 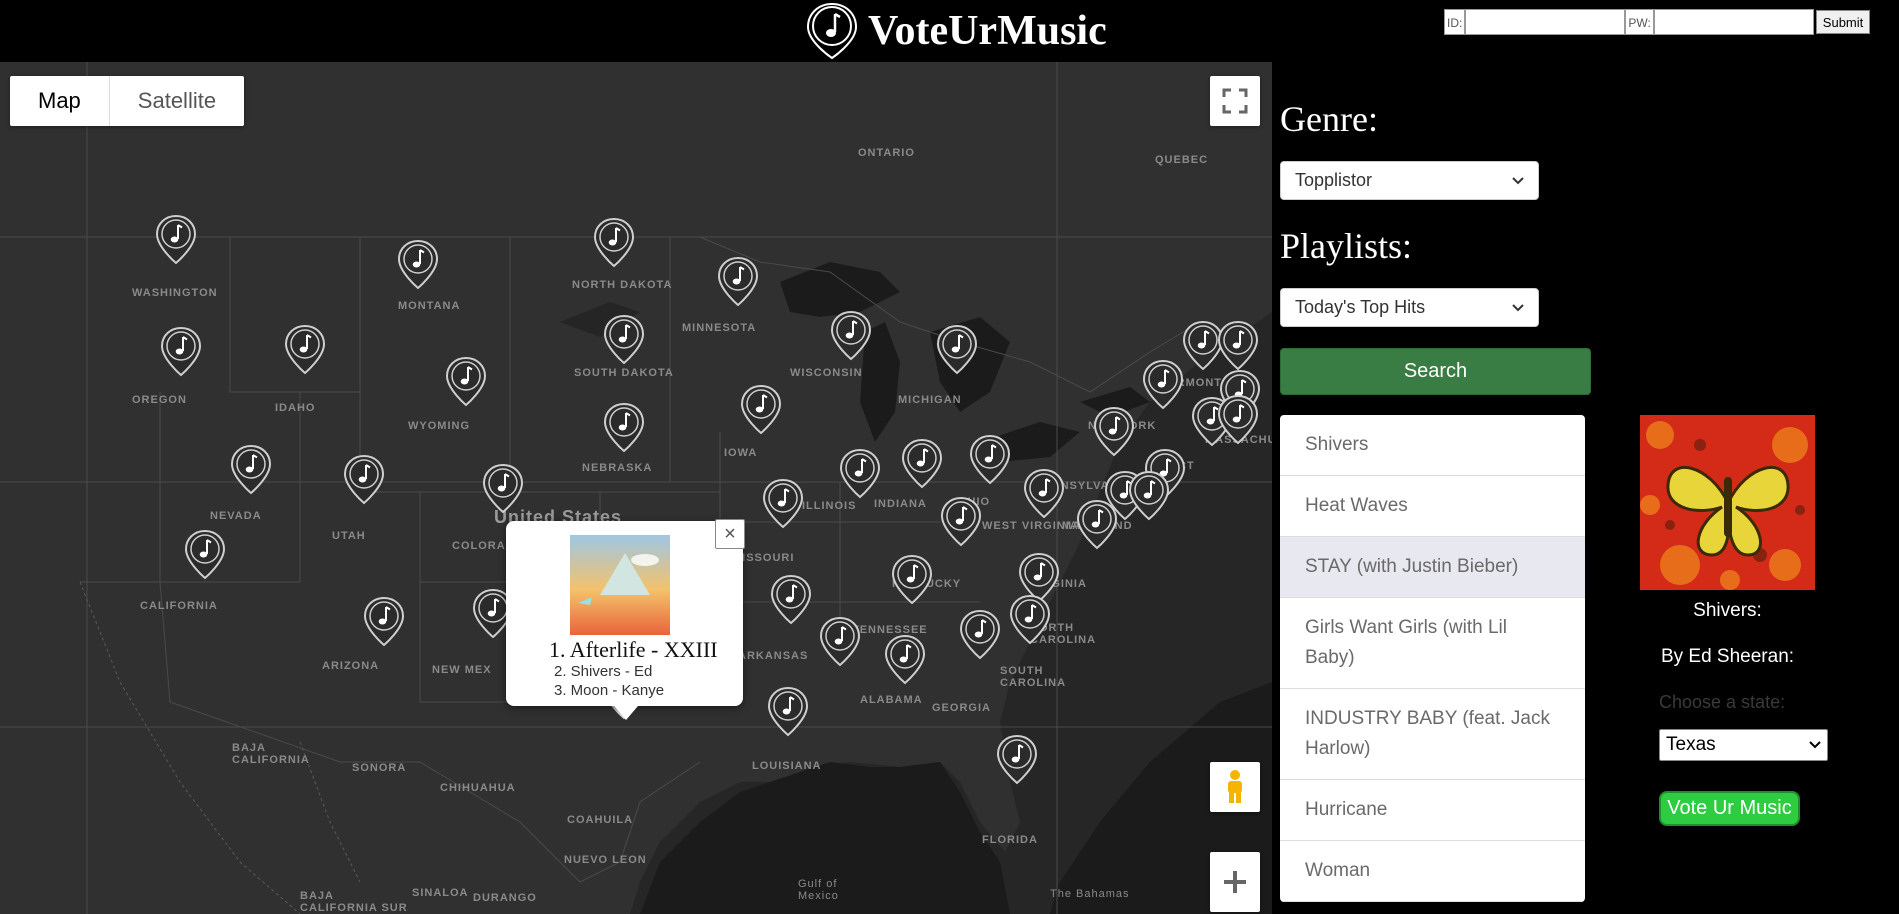 I want to click on popup-rank-3: 3. Moon - Kanye, so click(x=609, y=690).